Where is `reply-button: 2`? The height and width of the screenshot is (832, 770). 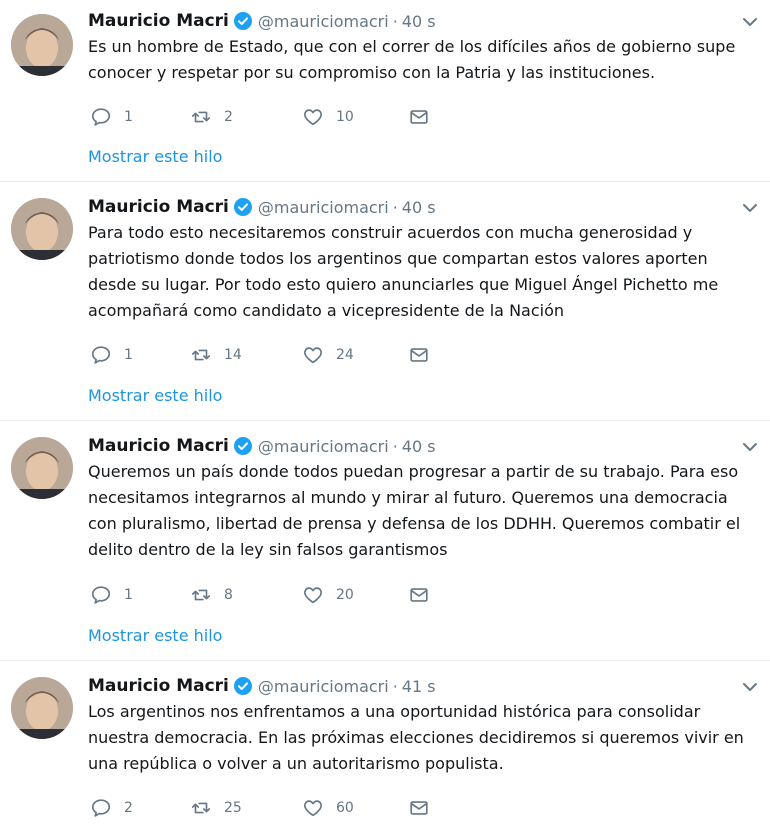 reply-button: 2 is located at coordinates (111, 808).